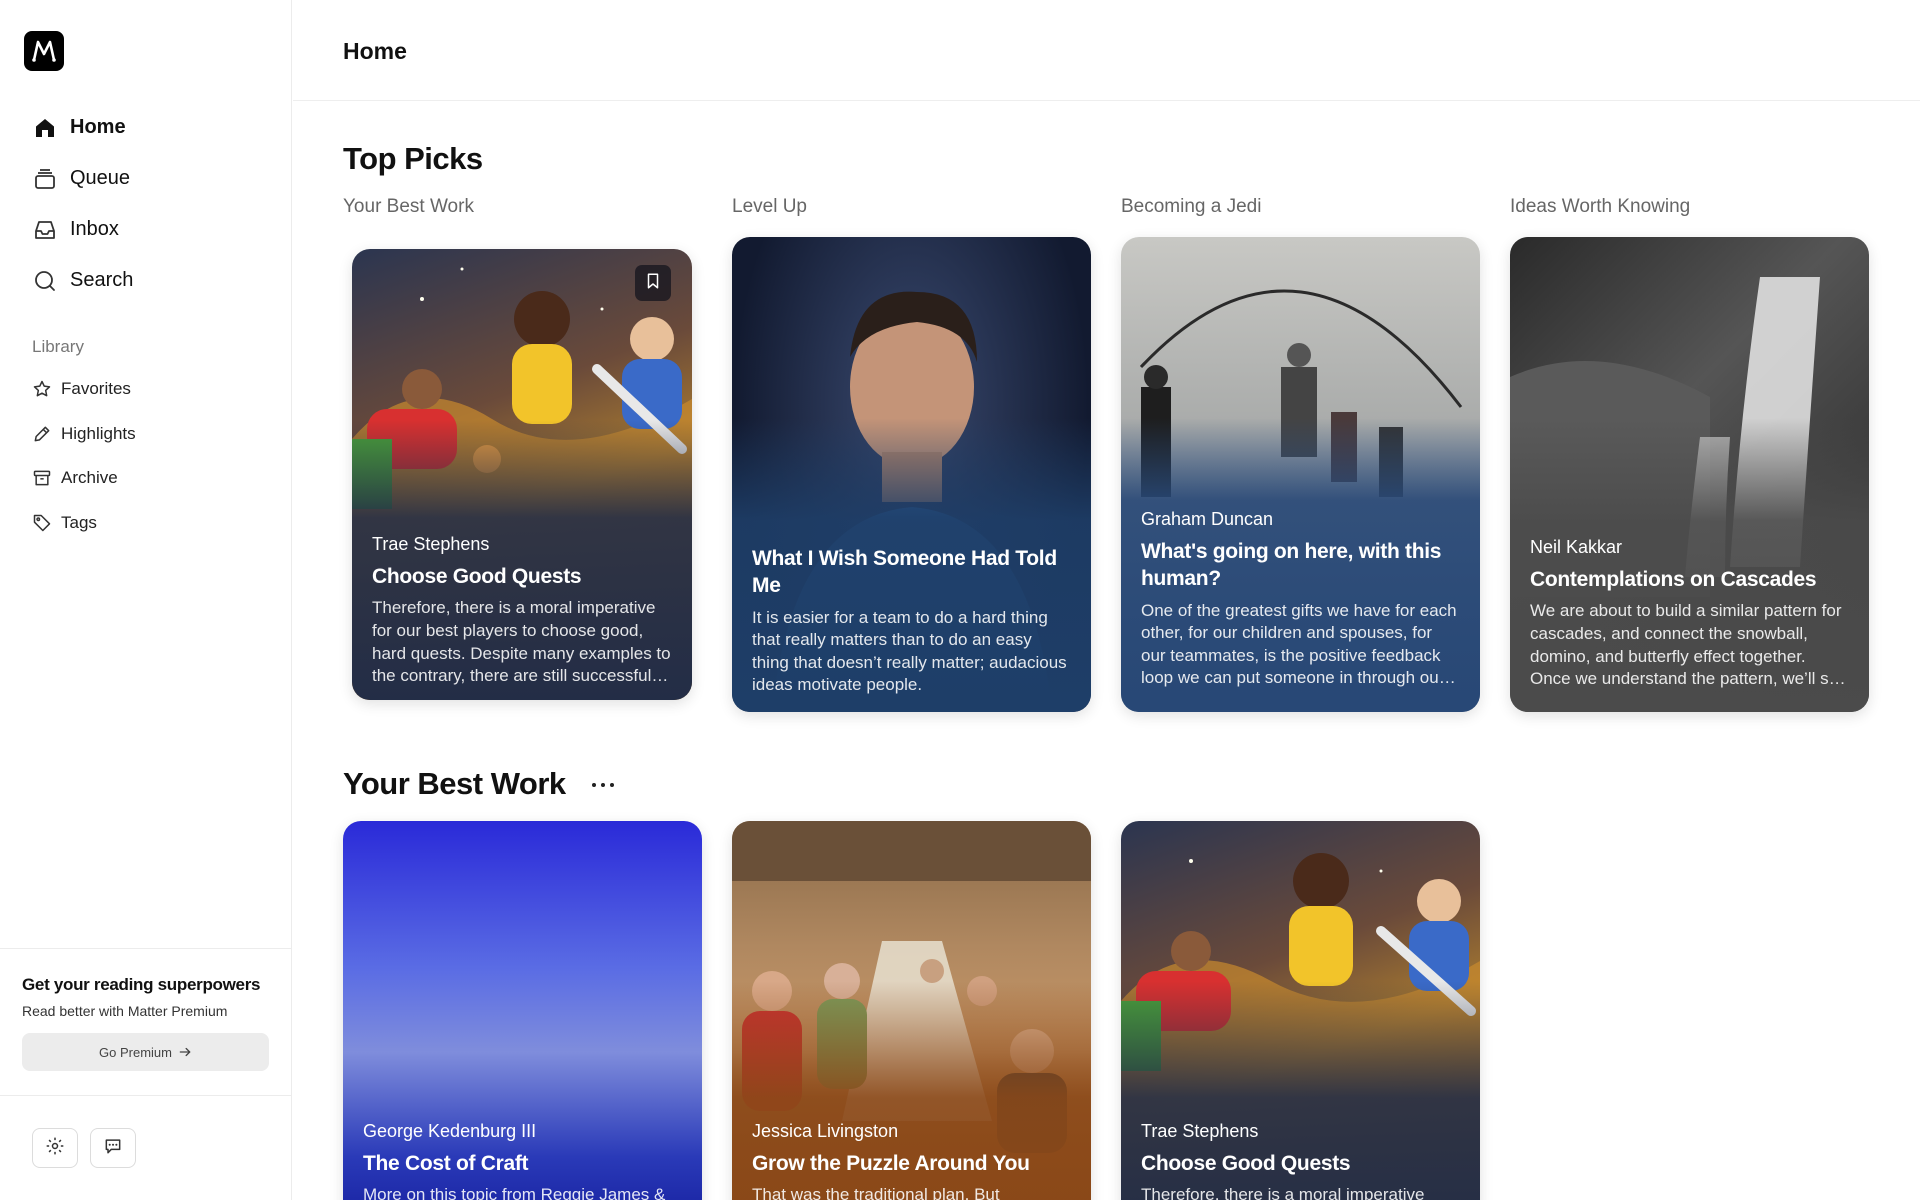 Image resolution: width=1920 pixels, height=1200 pixels. I want to click on promo-subtitle: Read better with Matter Premium, so click(125, 1011).